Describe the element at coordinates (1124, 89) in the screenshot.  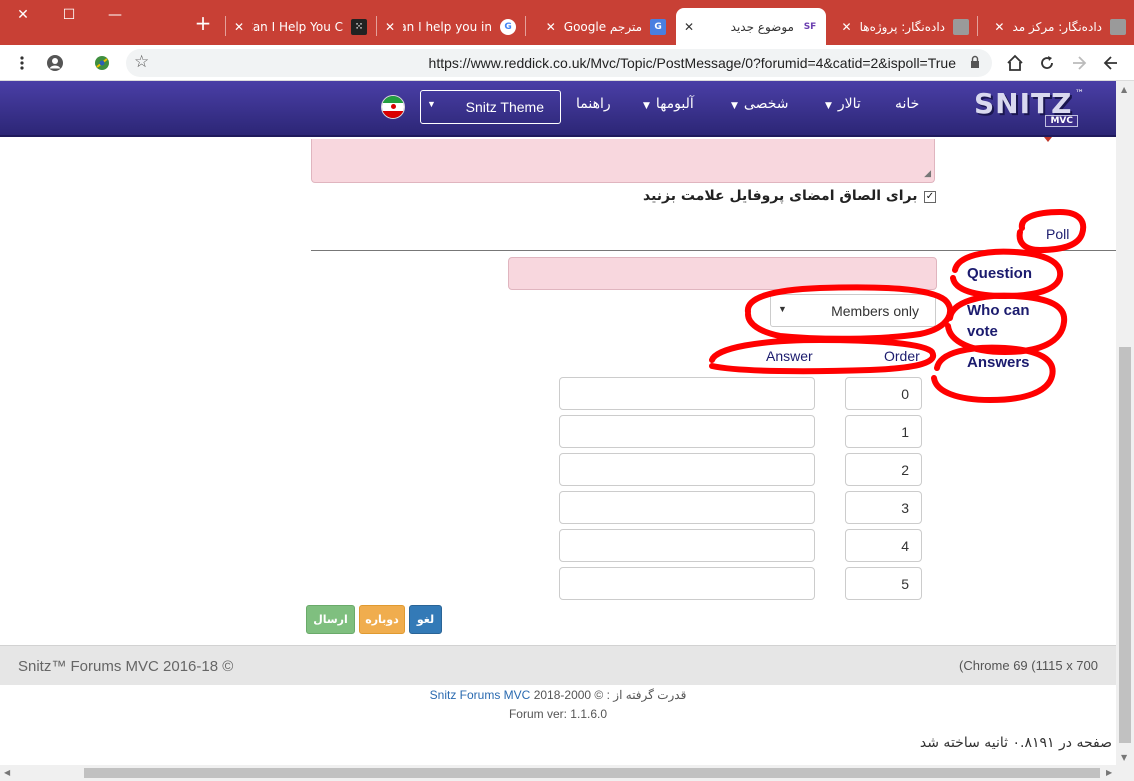
I see `scroll-up-icon: ▲` at that location.